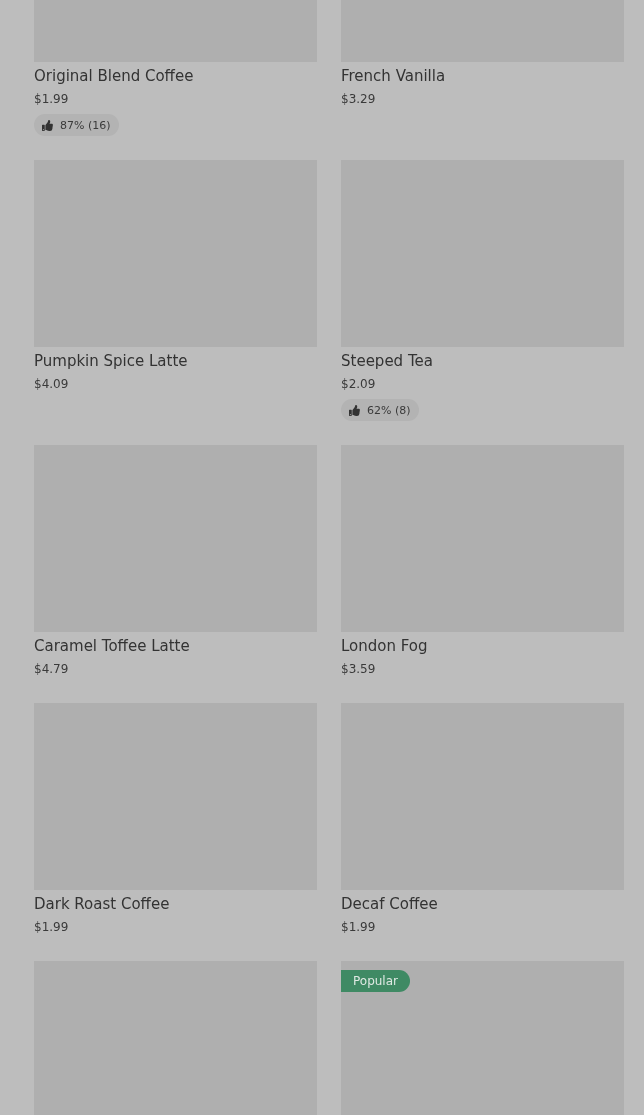 The height and width of the screenshot is (1115, 644). What do you see at coordinates (389, 904) in the screenshot?
I see `product-name: Decaf Coffee` at bounding box center [389, 904].